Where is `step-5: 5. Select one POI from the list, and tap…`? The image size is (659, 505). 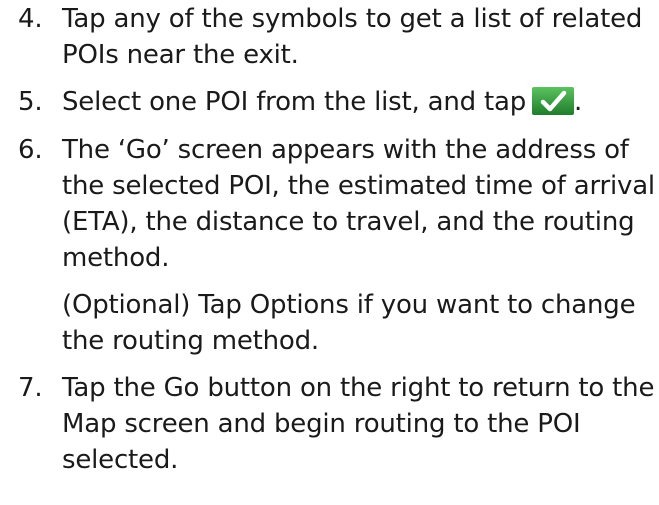 step-5: 5. Select one POI from the list, and tap… is located at coordinates (338, 102).